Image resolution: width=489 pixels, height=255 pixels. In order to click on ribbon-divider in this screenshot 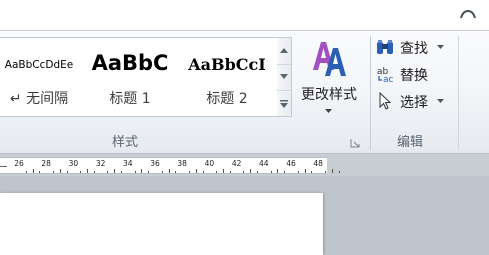, I will do `click(244, 30)`.